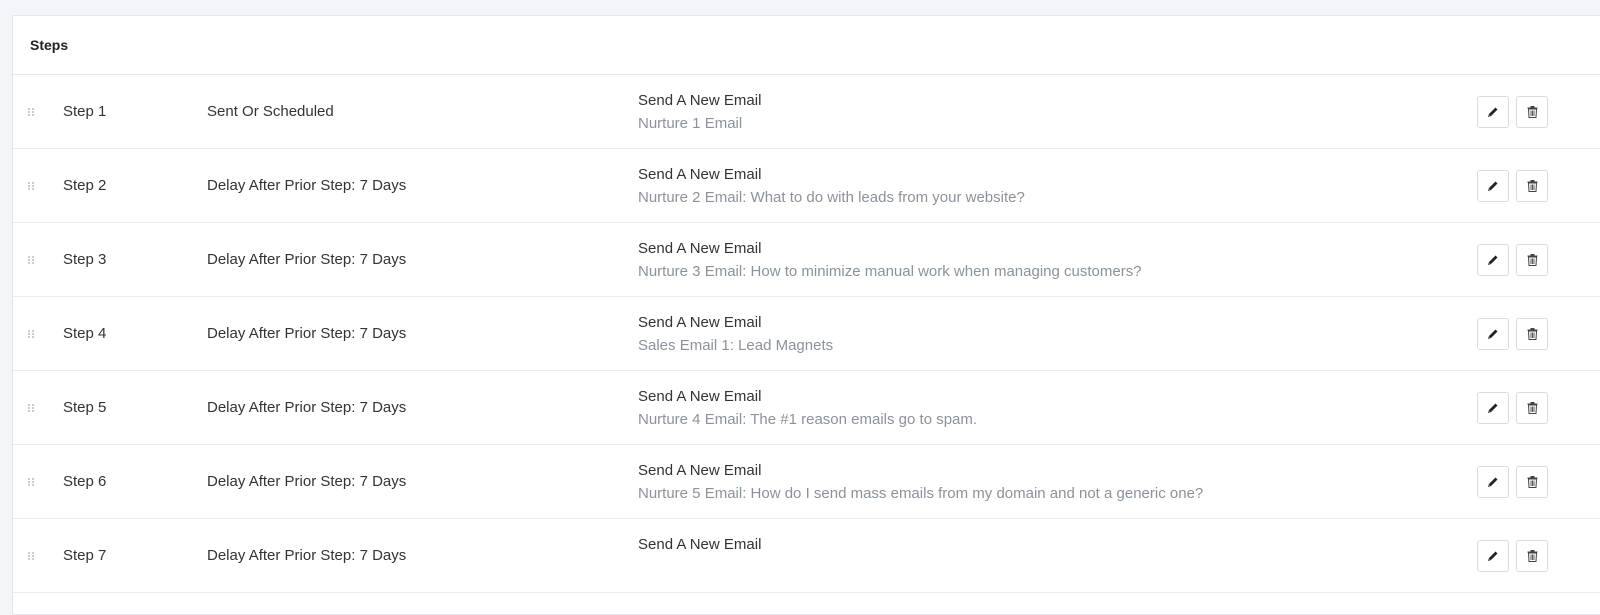  I want to click on step-name: Step 4, so click(85, 333).